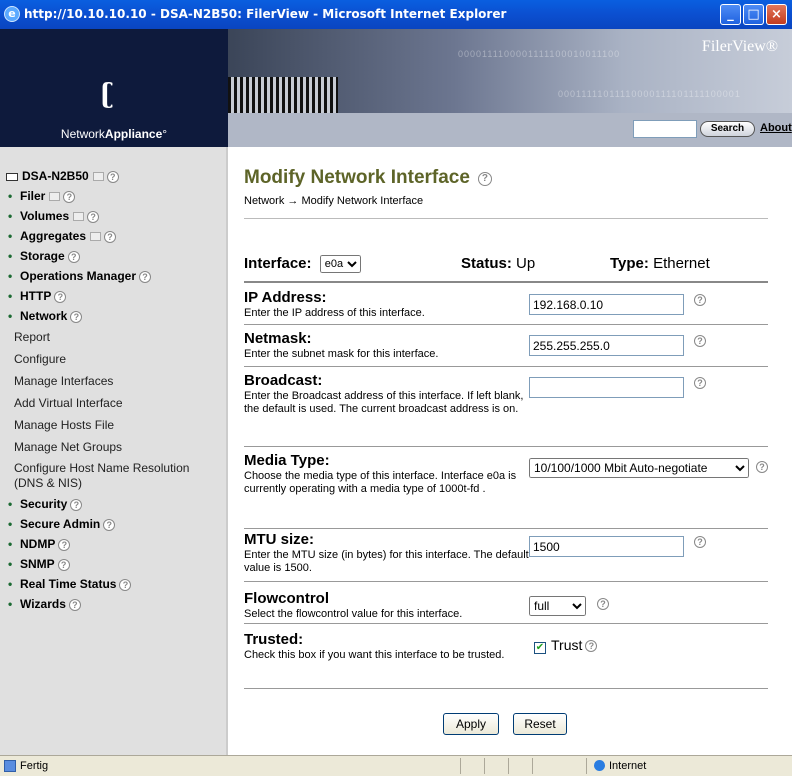 Image resolution: width=792 pixels, height=776 pixels. I want to click on sidebar-item-volumes: Volumes?, so click(116, 216).